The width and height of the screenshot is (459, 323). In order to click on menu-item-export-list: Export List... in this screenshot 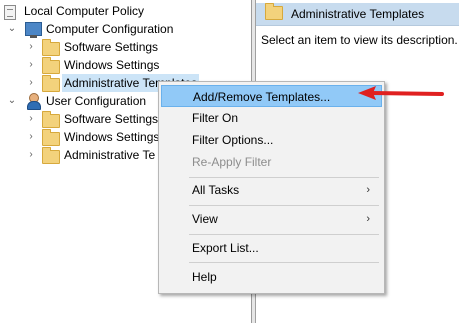, I will do `click(271, 248)`.